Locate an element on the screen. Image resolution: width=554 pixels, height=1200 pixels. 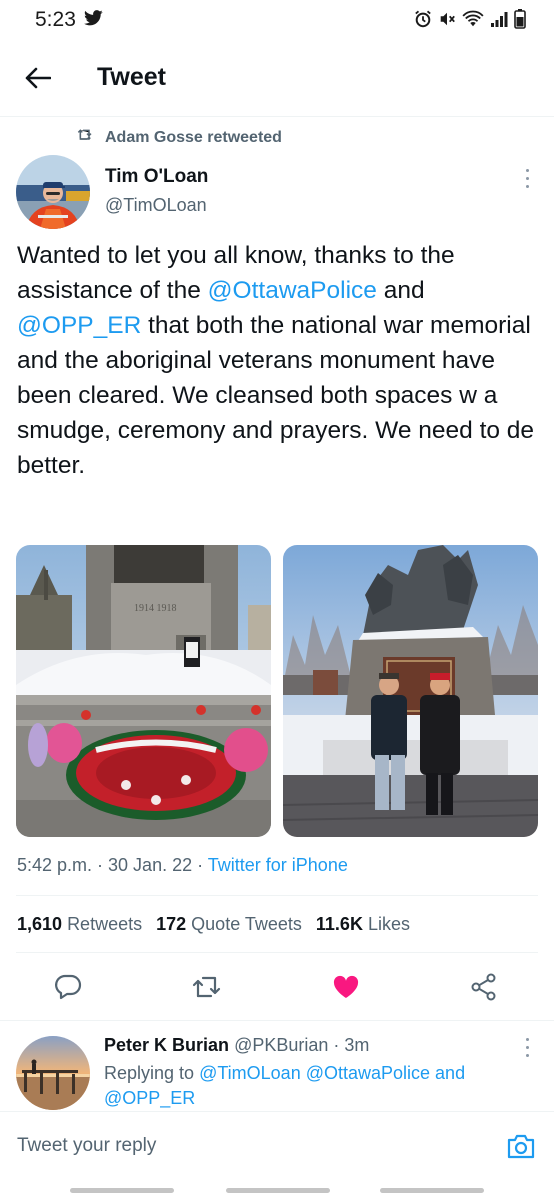
replying-to-and: and is located at coordinates (448, 1073).